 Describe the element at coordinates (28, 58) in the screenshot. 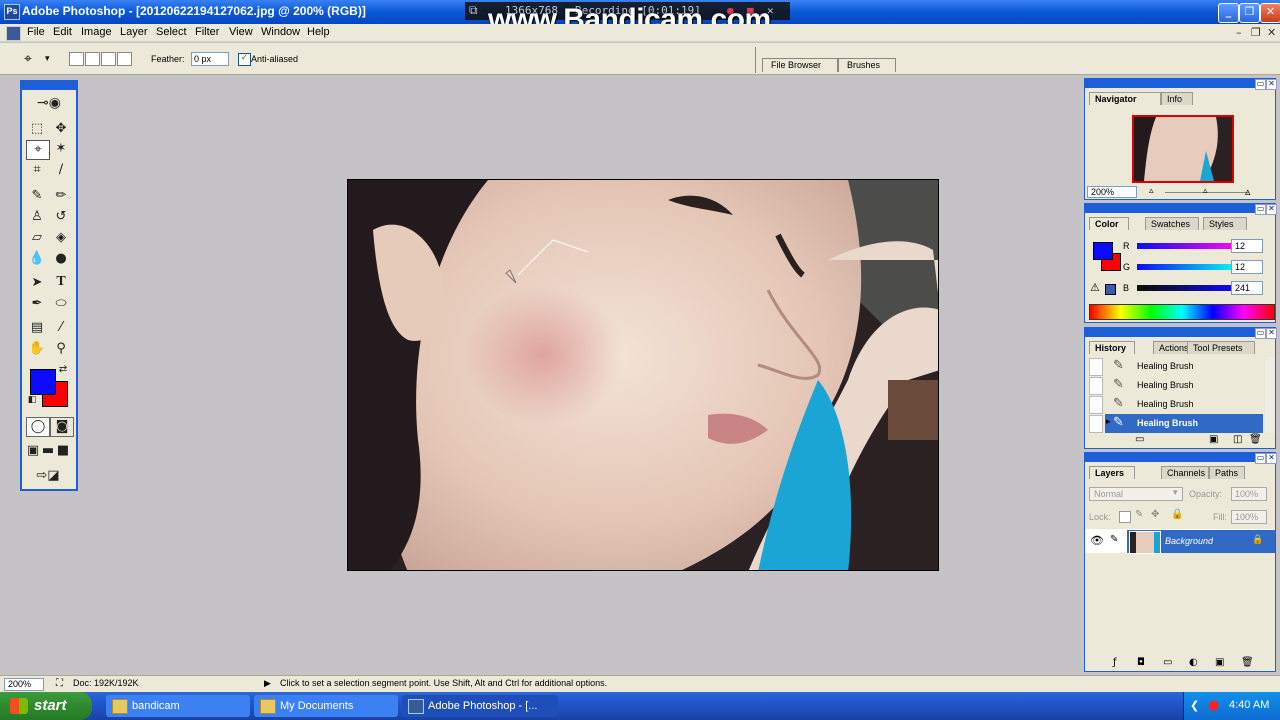

I see `polygonal-lasso-preset-icon: ⌖` at that location.